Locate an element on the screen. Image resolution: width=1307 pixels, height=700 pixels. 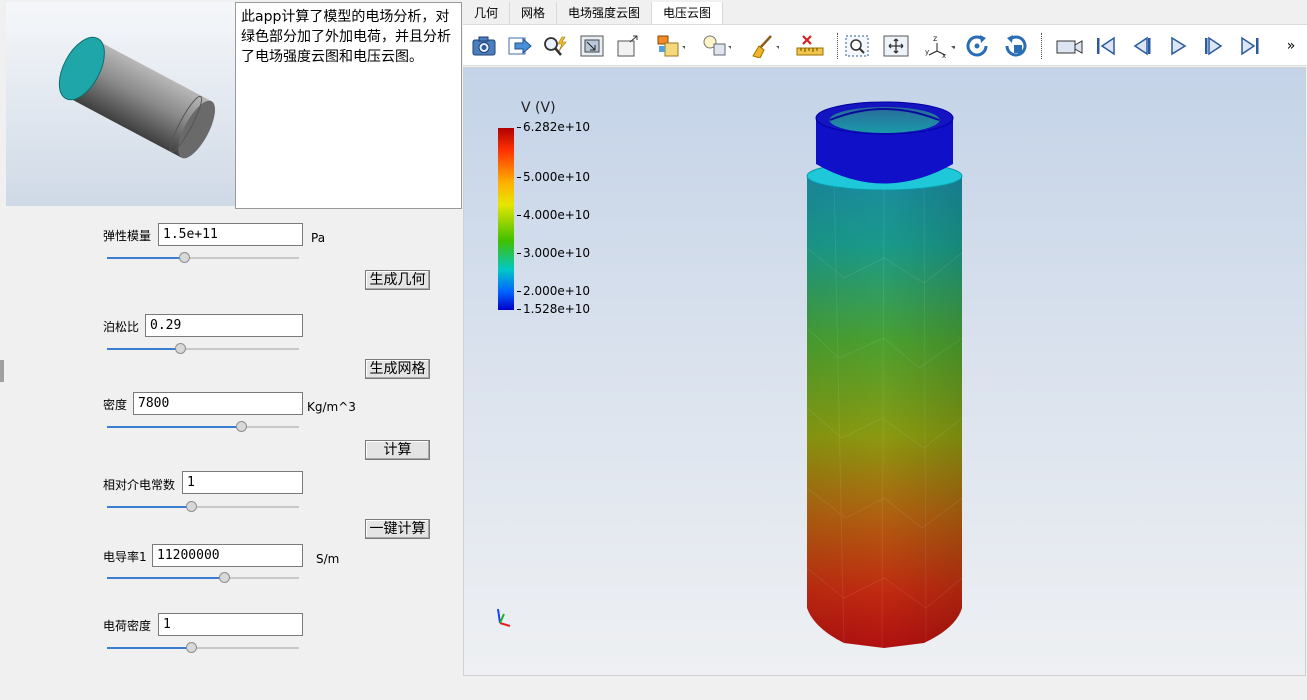
play-icon is located at coordinates (1178, 46).